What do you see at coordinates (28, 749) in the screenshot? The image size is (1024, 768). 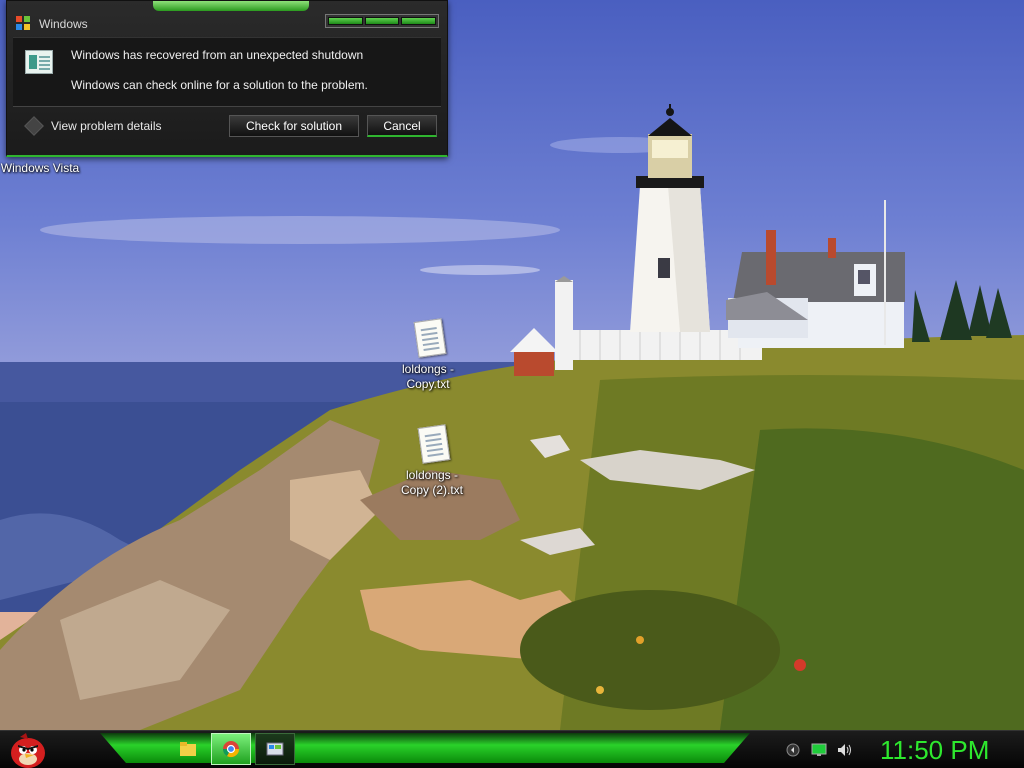 I see `angry-bird-start-icon` at bounding box center [28, 749].